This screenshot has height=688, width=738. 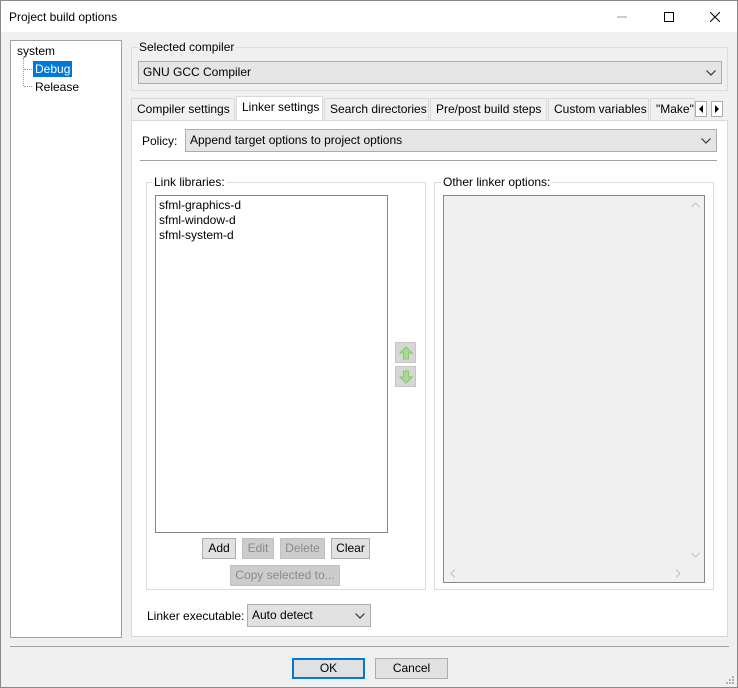 I want to click on minimize-button, so click(x=622, y=16).